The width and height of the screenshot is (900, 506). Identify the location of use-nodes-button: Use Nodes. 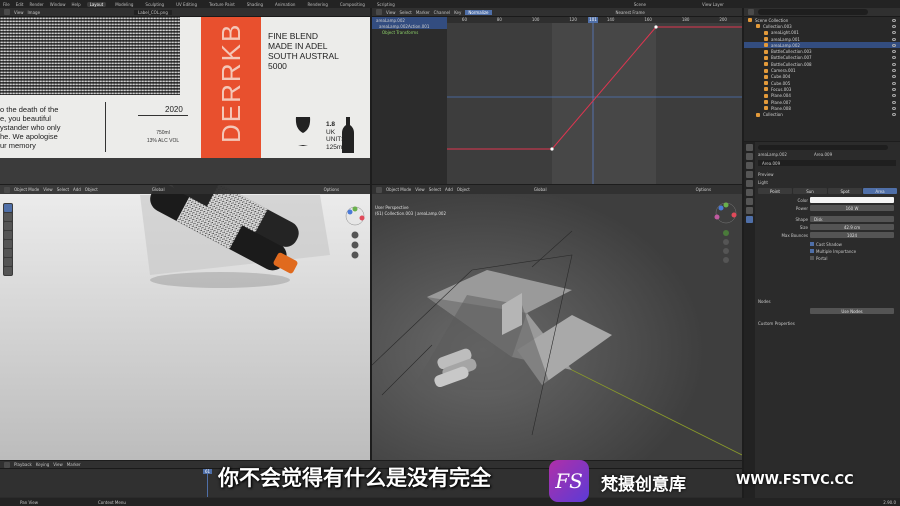
(852, 311).